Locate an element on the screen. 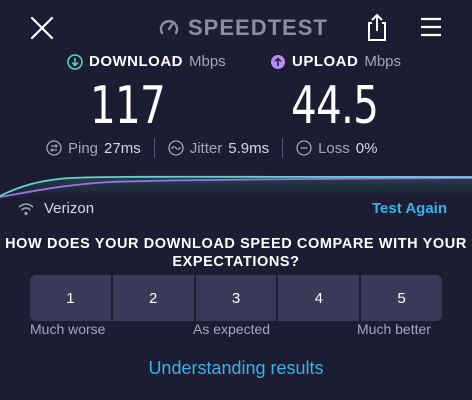  upload-header: UPLOAD Mbps is located at coordinates (335, 61).